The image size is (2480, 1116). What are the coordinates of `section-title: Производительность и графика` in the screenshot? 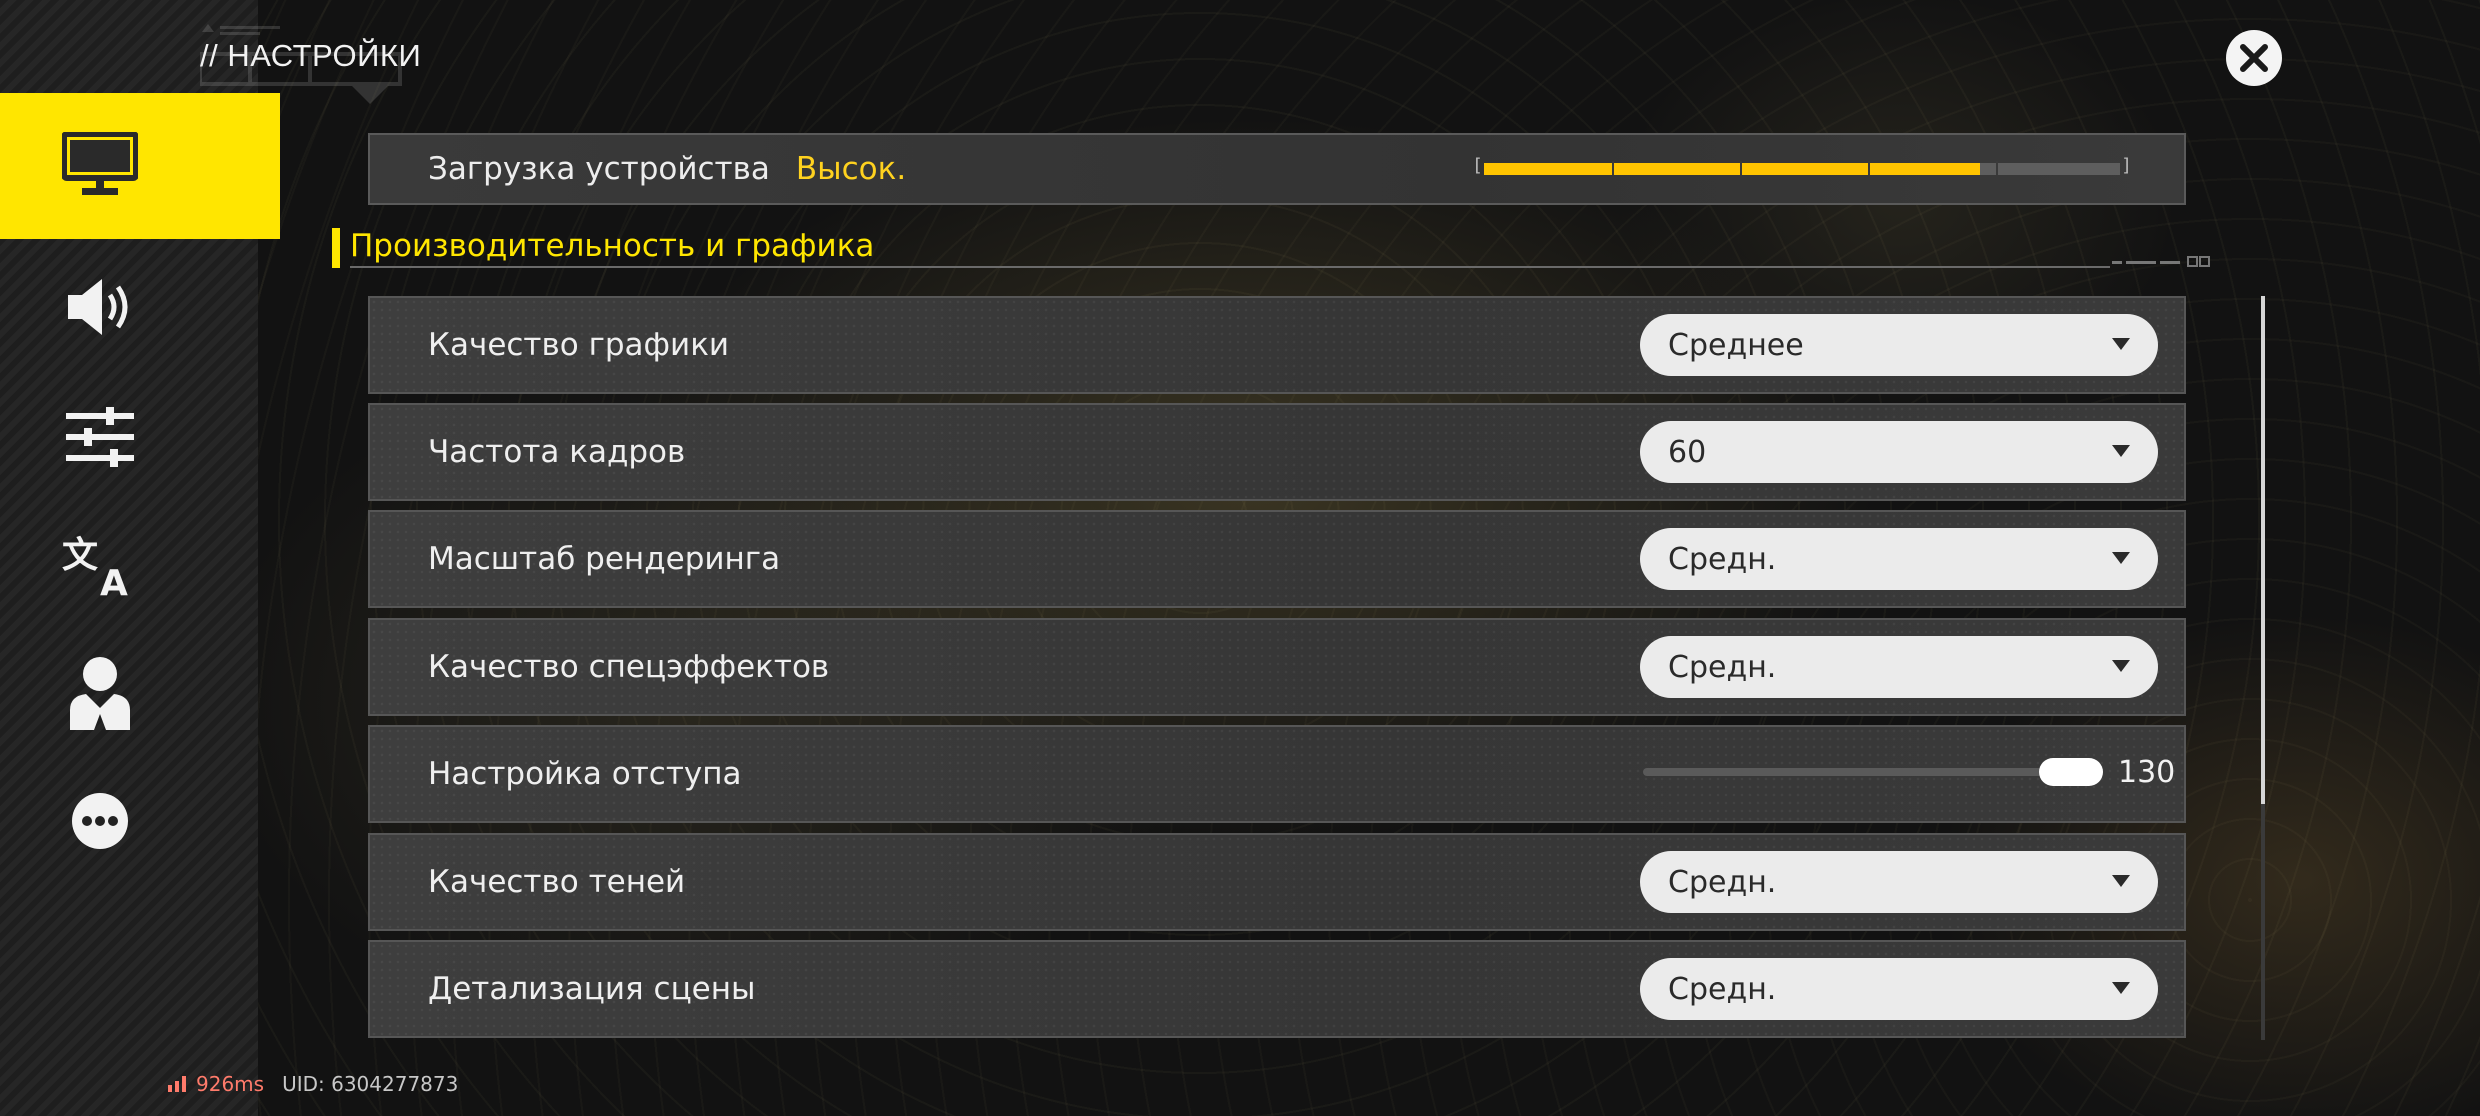 It's located at (612, 246).